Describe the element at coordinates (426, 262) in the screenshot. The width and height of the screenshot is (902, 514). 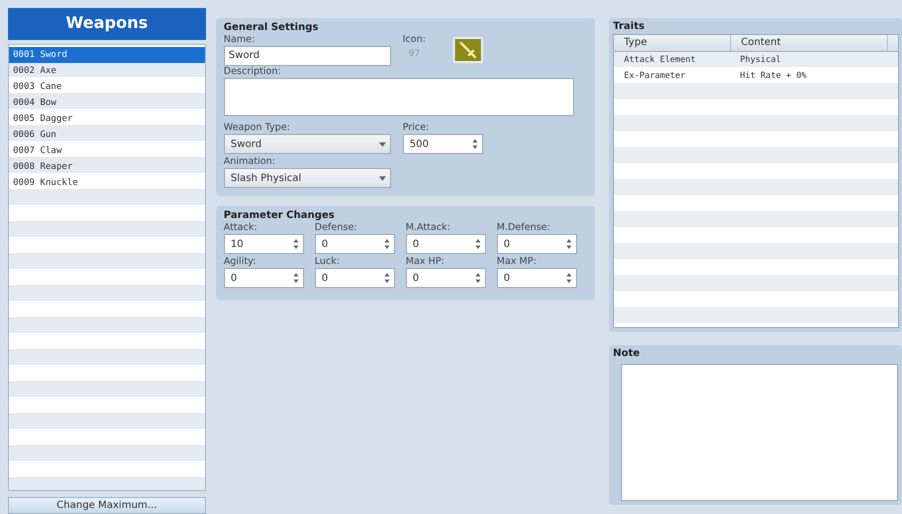
I see `field-label: Max HP:` at that location.